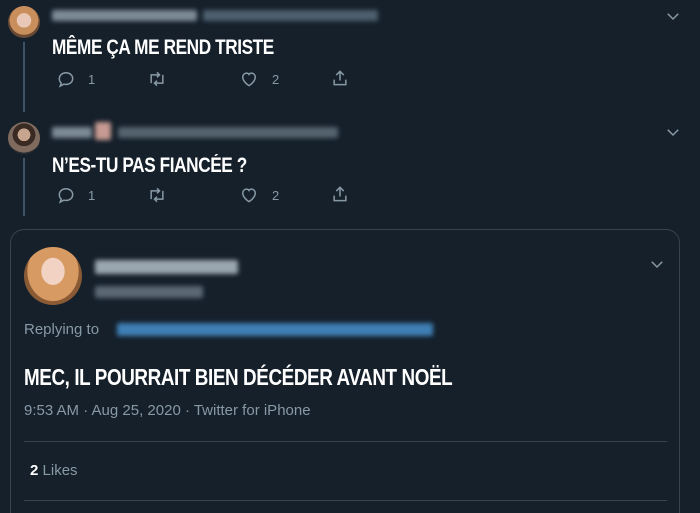 The image size is (700, 513). I want to click on replying-to-label: Replying to, so click(62, 329).